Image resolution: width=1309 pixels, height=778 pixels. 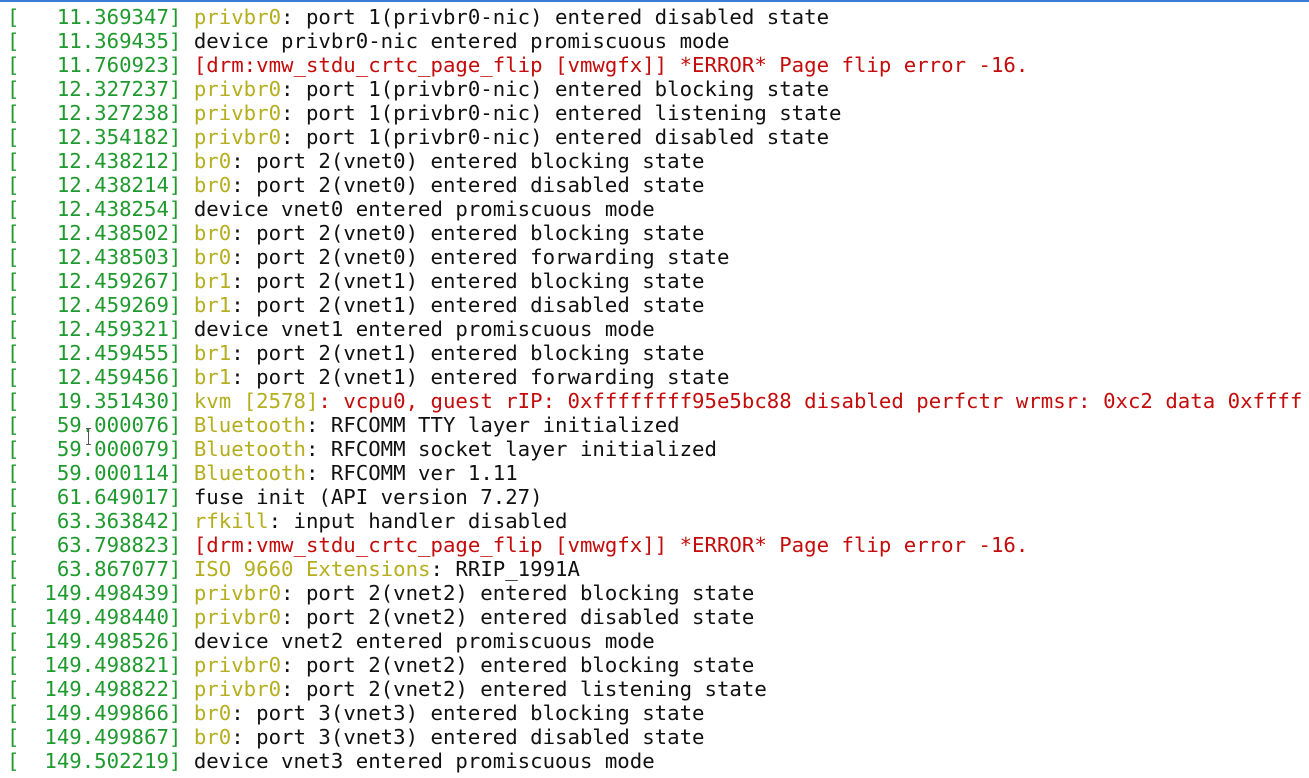 I want to click on log-timestamp: [ 12.438254], so click(x=94, y=209).